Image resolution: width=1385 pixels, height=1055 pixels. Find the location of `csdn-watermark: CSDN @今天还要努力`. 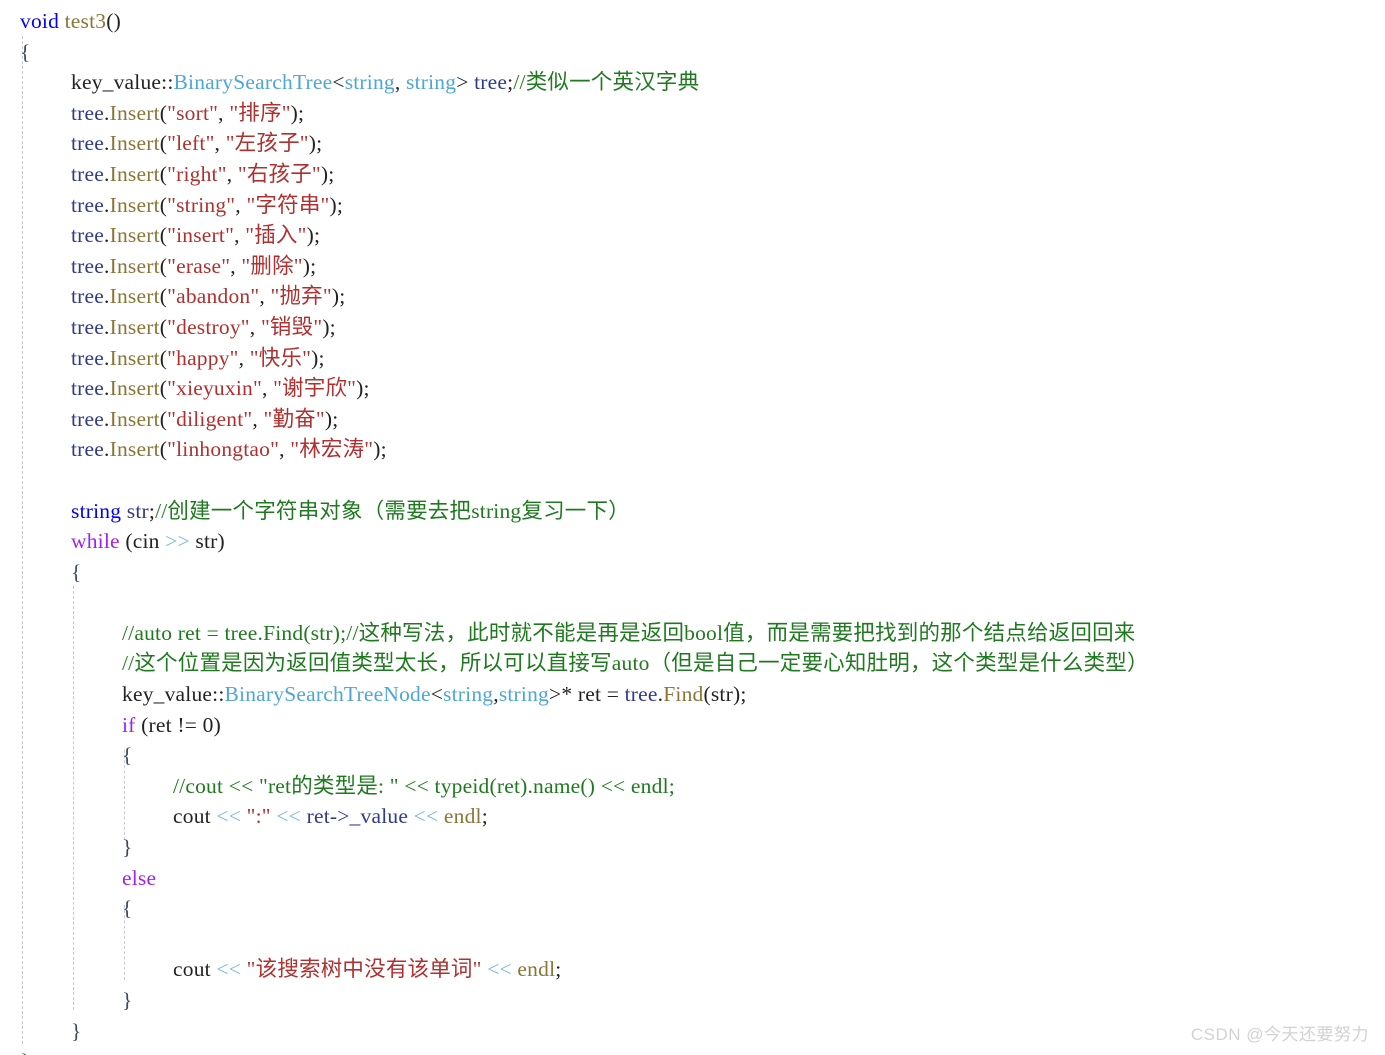

csdn-watermark: CSDN @今天还要努力 is located at coordinates (1279, 1034).